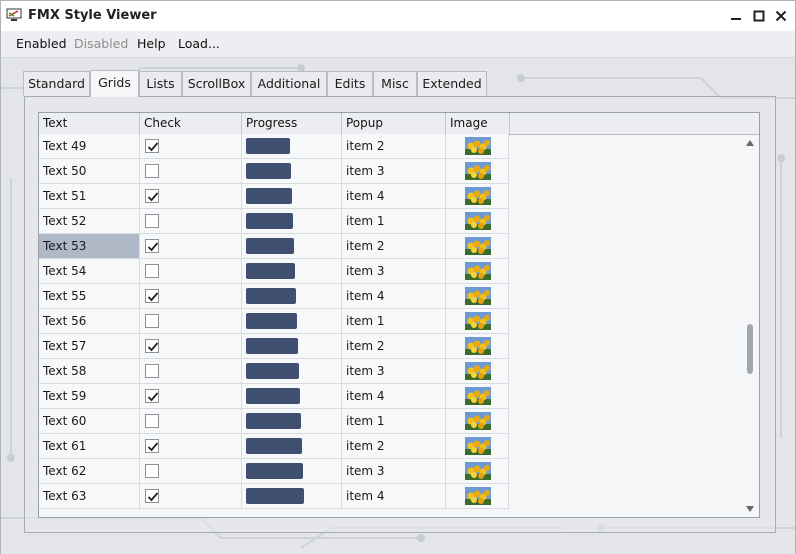 This screenshot has height=554, width=796. I want to click on table-row: Text 62 item 3, so click(274, 471).